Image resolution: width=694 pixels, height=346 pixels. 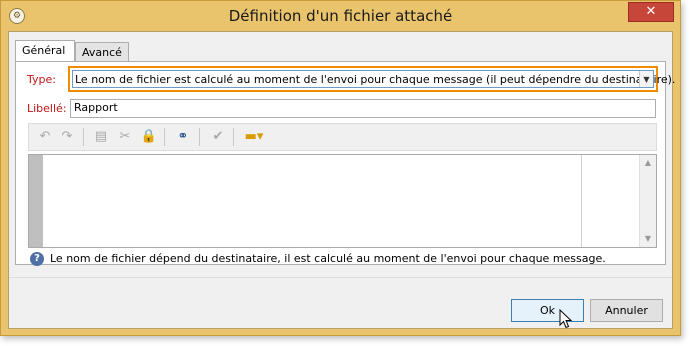 I want to click on divider, so click(x=340, y=277).